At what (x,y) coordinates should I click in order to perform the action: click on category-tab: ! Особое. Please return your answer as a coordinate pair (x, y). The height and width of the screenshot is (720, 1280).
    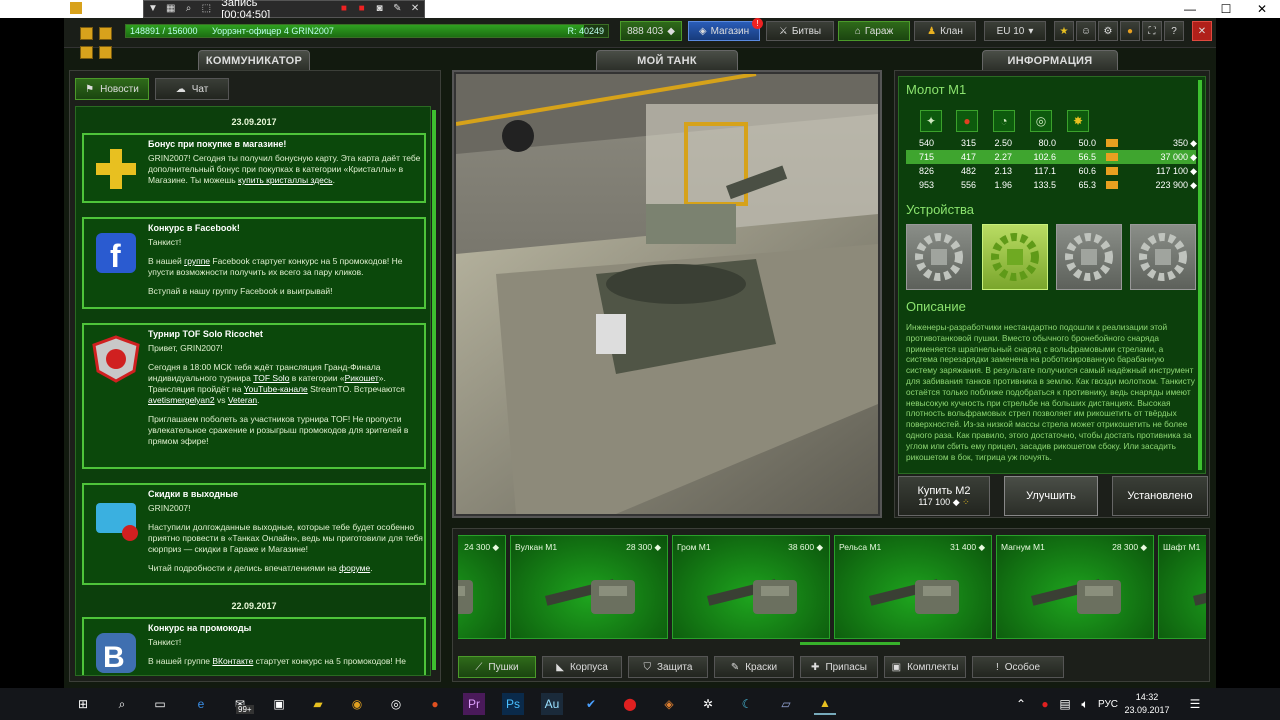
    Looking at the image, I should click on (1018, 667).